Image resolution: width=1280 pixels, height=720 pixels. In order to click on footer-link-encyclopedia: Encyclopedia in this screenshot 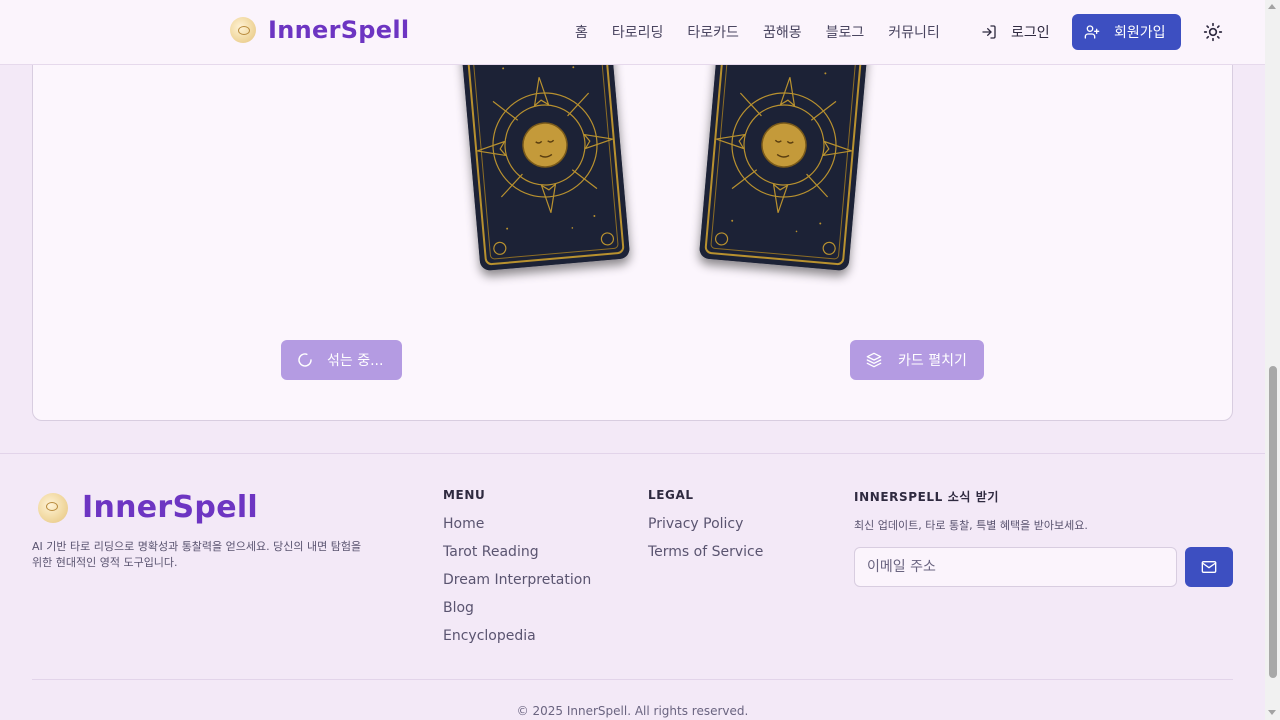, I will do `click(517, 642)`.